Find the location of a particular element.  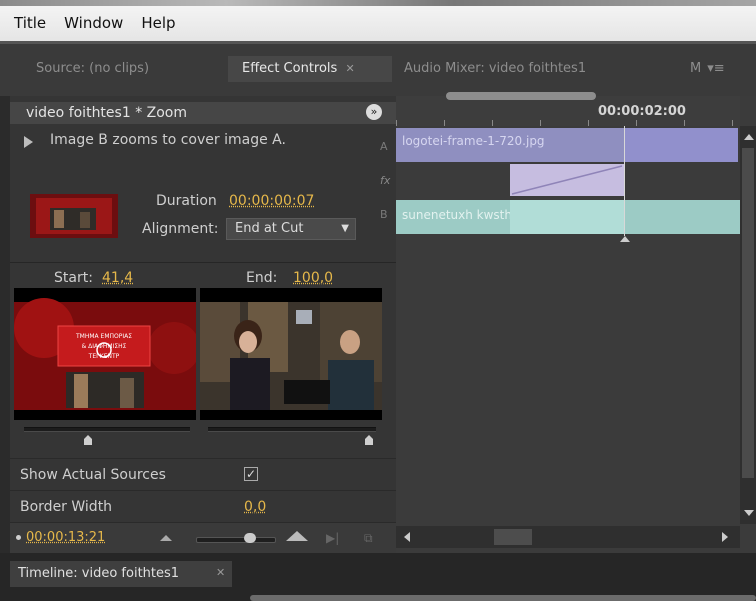

tab-audio-mixer: Audio Mixer: video foithtes1 is located at coordinates (534, 69).